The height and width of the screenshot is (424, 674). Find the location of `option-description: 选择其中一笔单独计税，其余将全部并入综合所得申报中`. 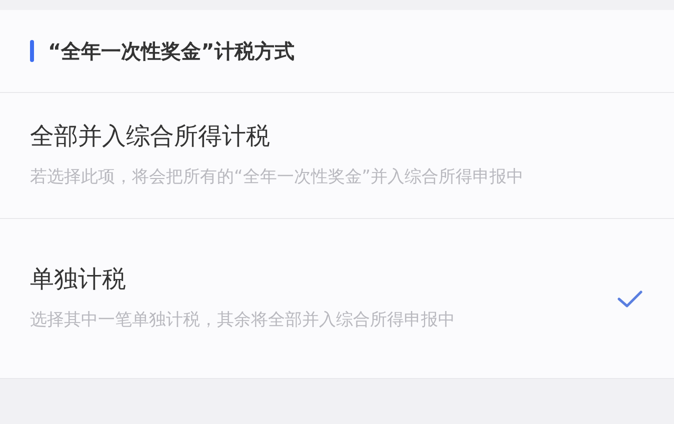

option-description: 选择其中一笔单独计税，其余将全部并入综合所得申报中 is located at coordinates (243, 320).